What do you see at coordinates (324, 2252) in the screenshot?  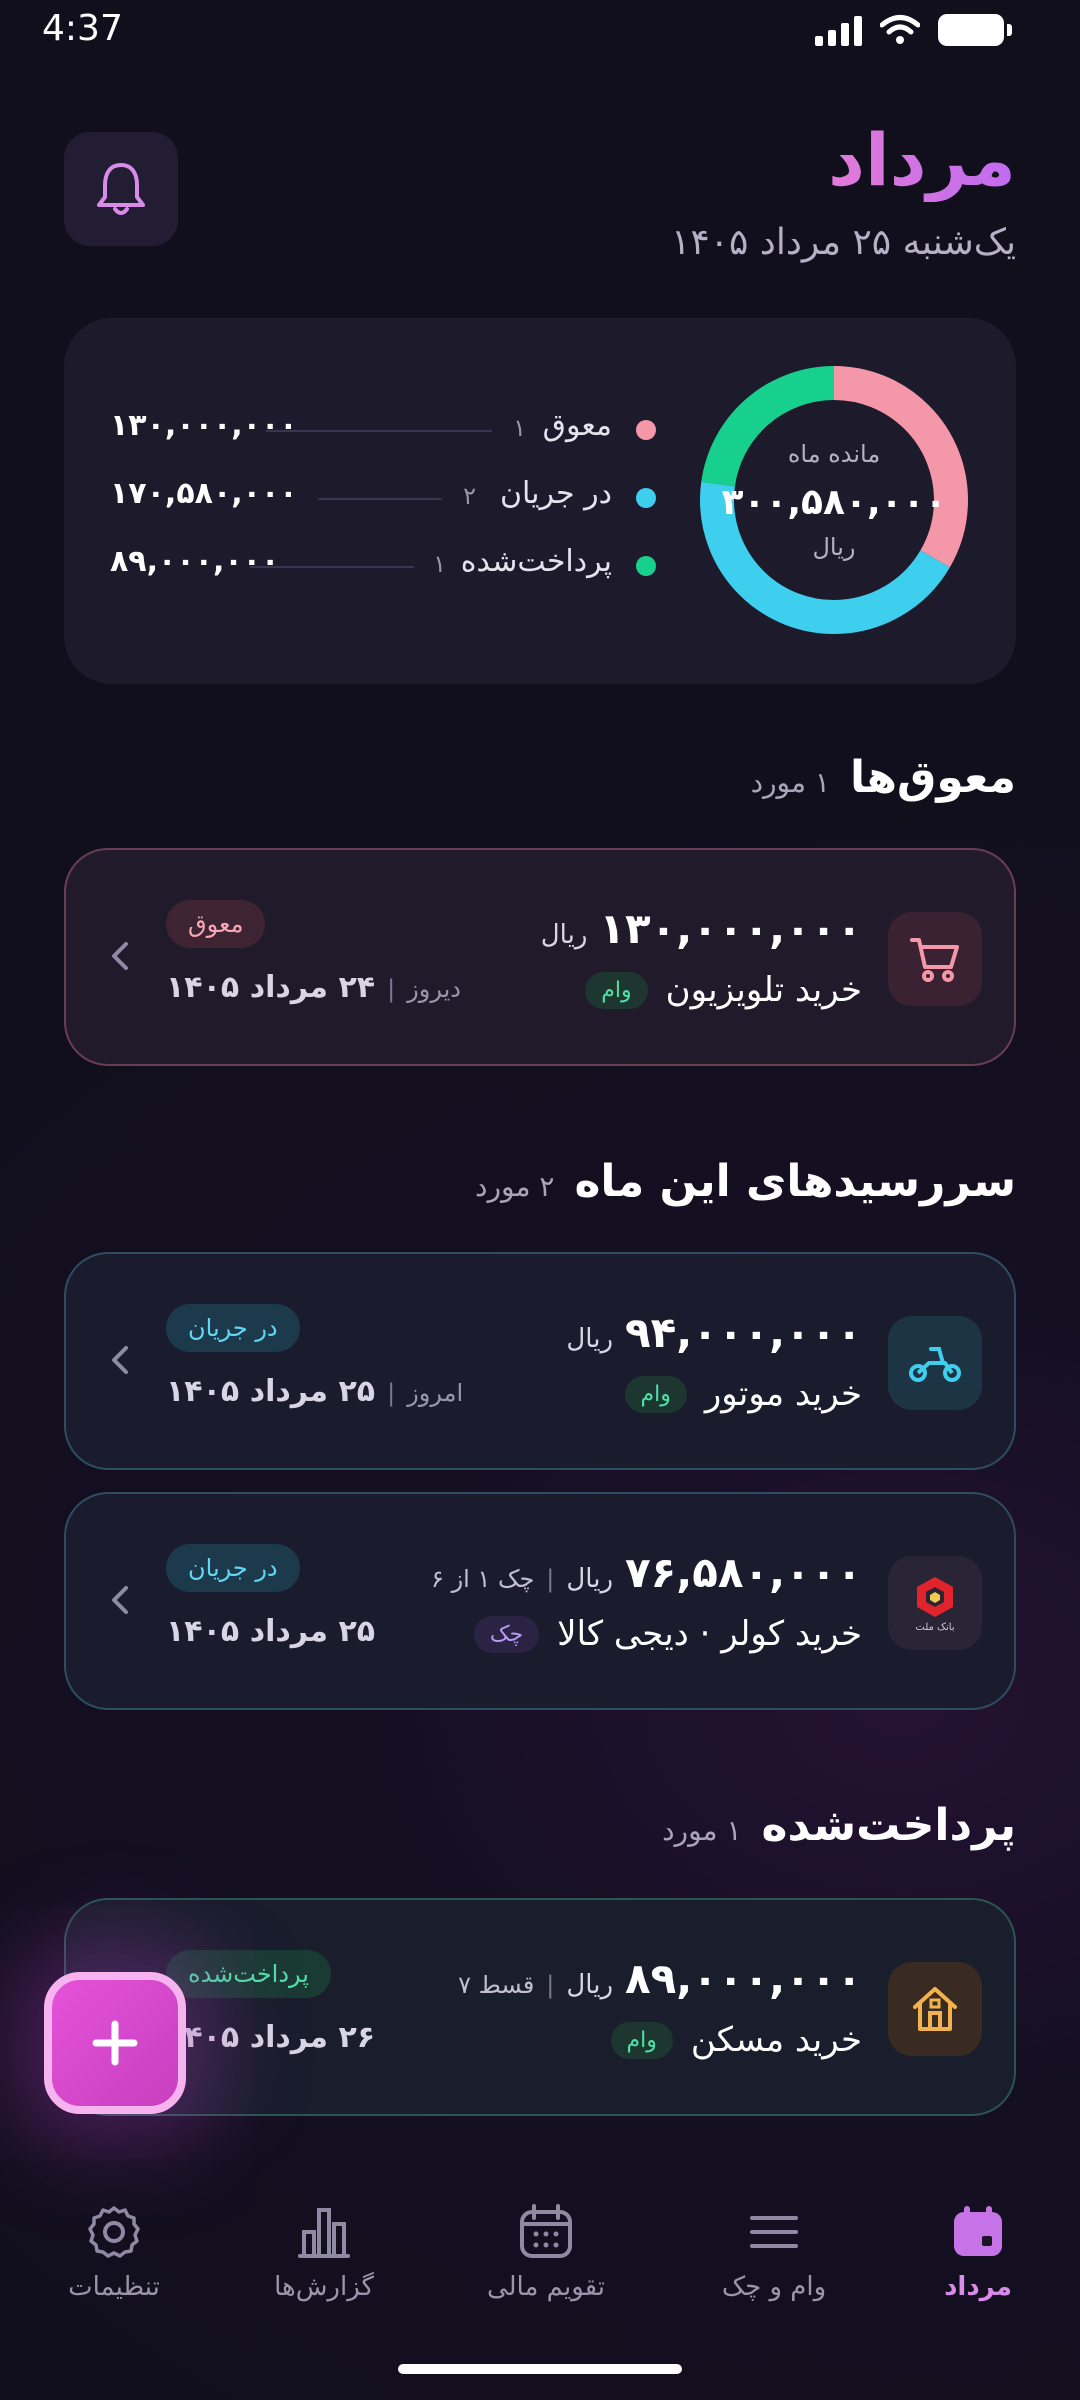 I see `nav-item-reports: گزارش‌ها` at bounding box center [324, 2252].